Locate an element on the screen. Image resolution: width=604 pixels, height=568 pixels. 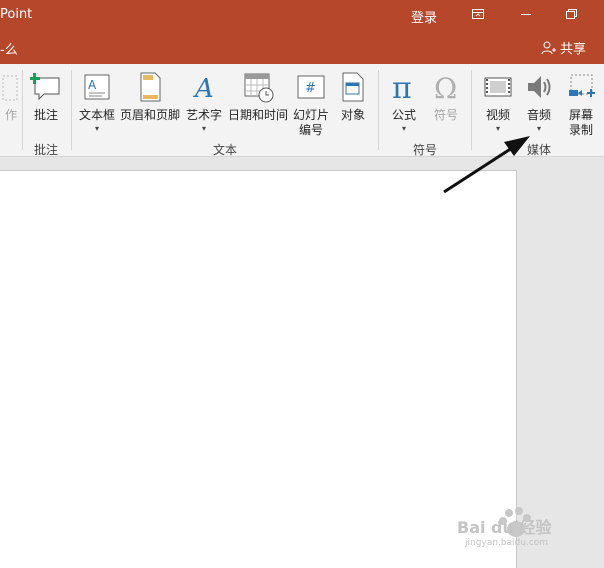
watermark: Bai du 经验 jingyan.baidu.com is located at coordinates (529, 530).